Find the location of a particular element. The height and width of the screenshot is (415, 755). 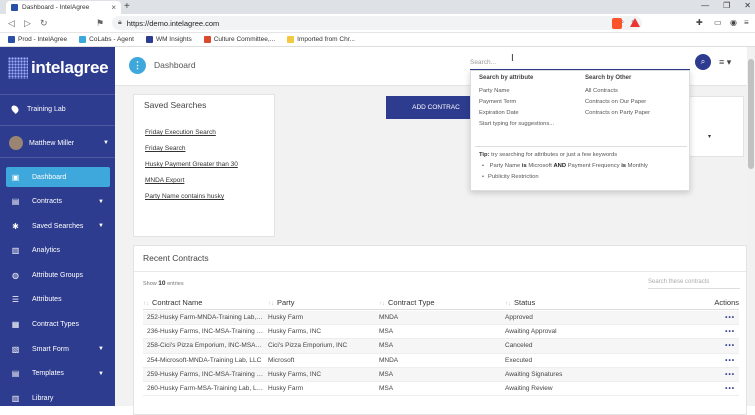

sidebar-item-attribute-groups: ◍ Attribute Groups is located at coordinates (58, 275).